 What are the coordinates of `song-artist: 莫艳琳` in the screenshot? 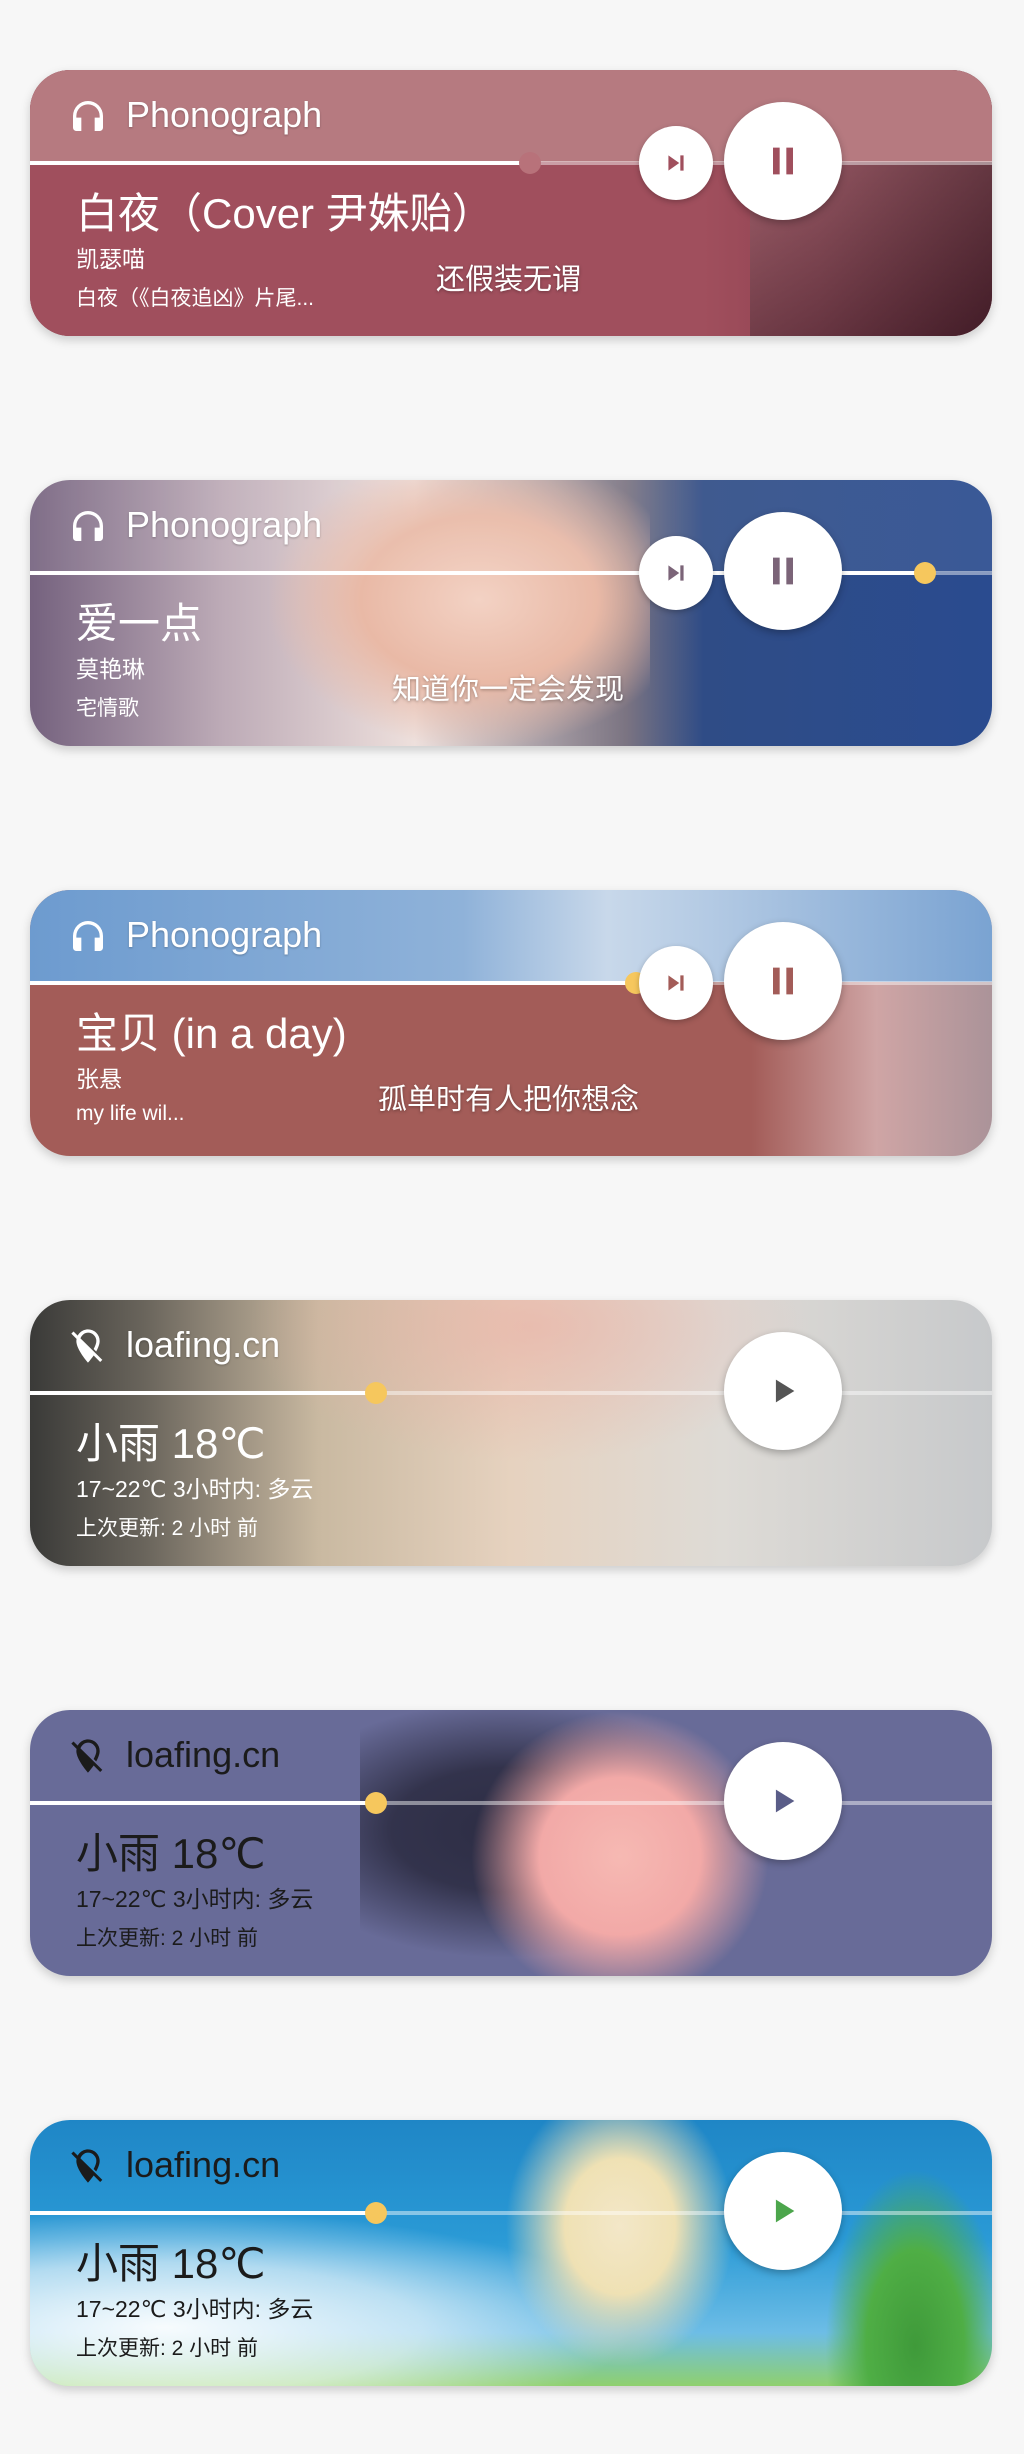 It's located at (110, 669).